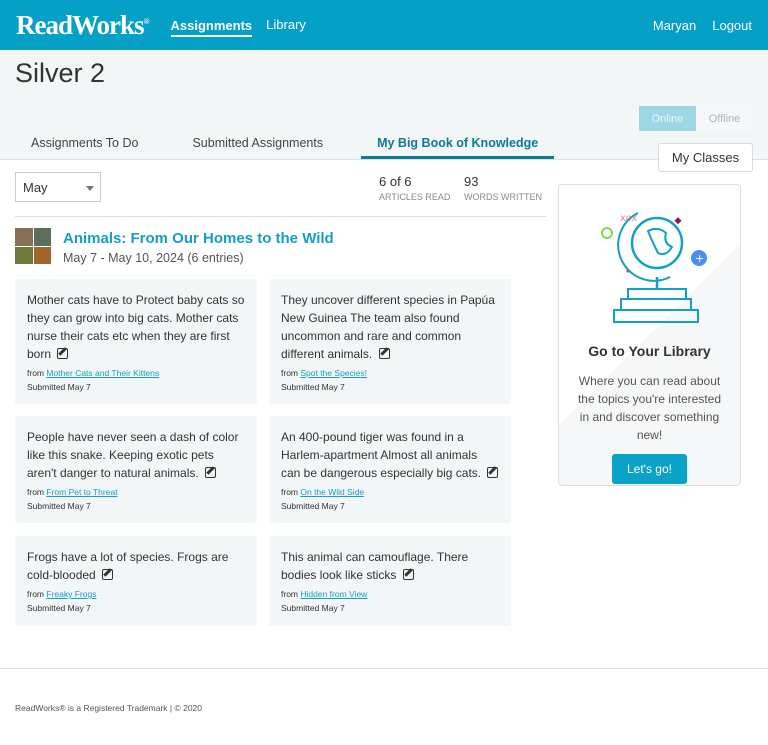 This screenshot has height=745, width=768. I want to click on globe-books-illustration: xox +, so click(653, 267).